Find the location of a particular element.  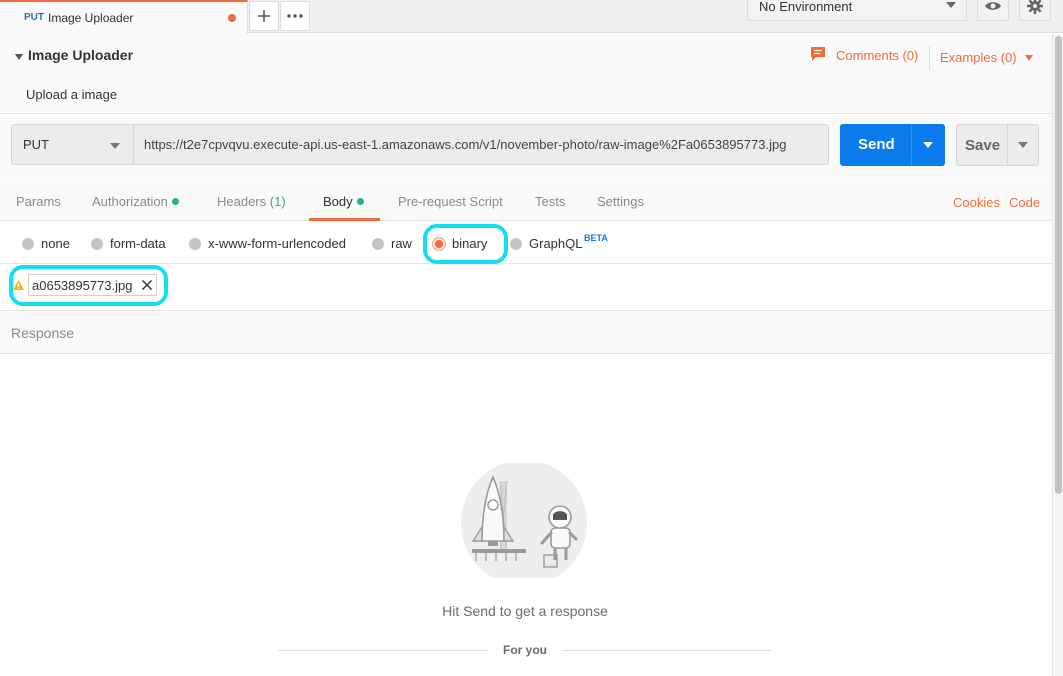

radio-raw: raw is located at coordinates (392, 243).